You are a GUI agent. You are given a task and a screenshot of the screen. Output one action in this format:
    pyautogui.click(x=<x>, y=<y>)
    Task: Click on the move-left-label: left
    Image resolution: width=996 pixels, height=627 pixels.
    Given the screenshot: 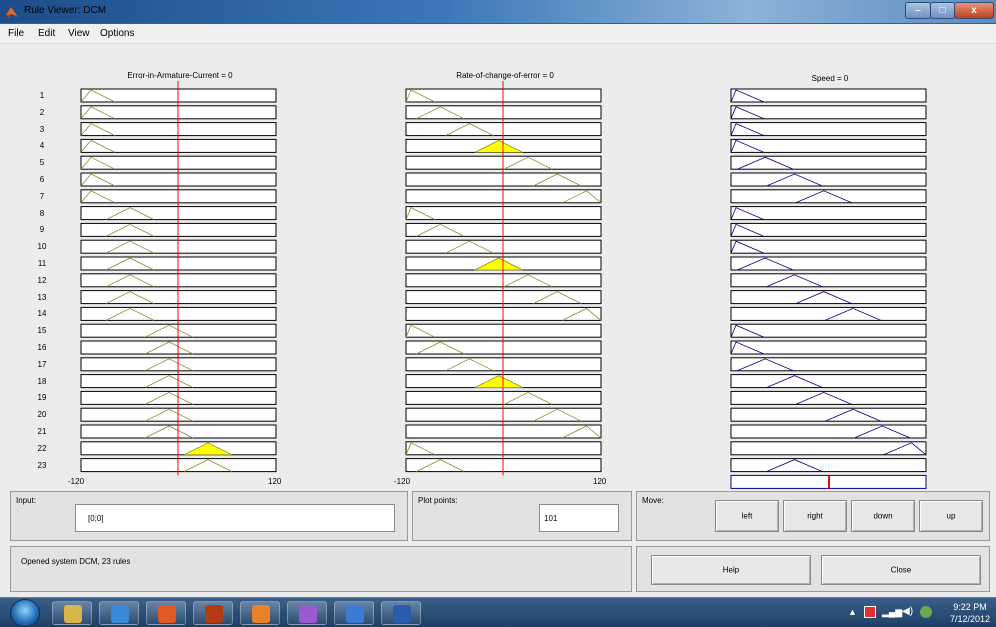 What is the action you would take?
    pyautogui.click(x=747, y=516)
    